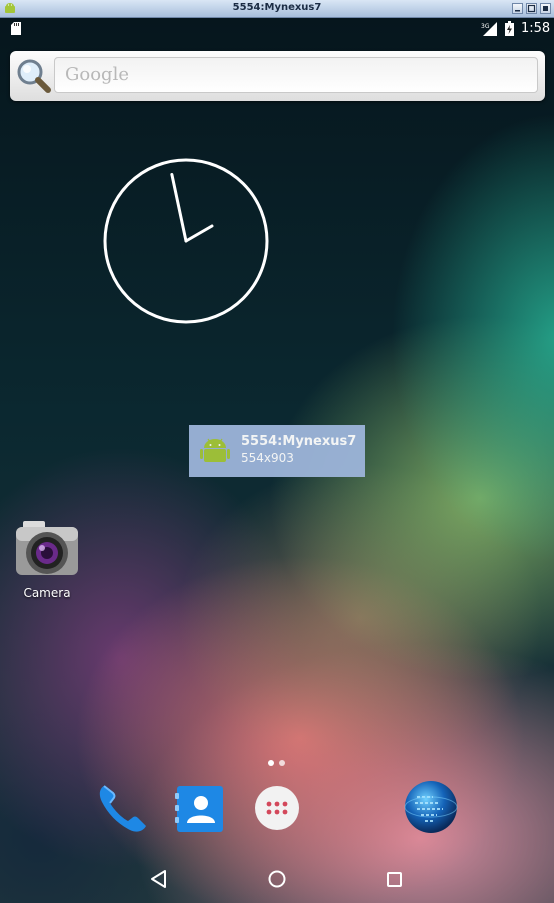 The height and width of the screenshot is (903, 554). Describe the element at coordinates (509, 28) in the screenshot. I see `battery-charging-icon` at that location.